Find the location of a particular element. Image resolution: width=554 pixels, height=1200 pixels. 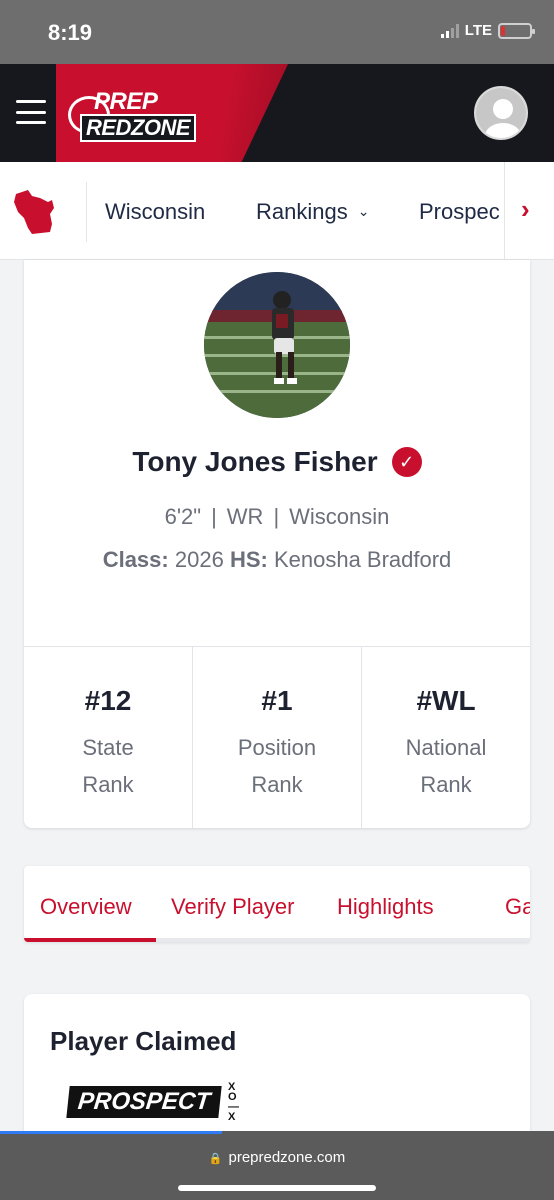

user-icon is located at coordinates (501, 113).